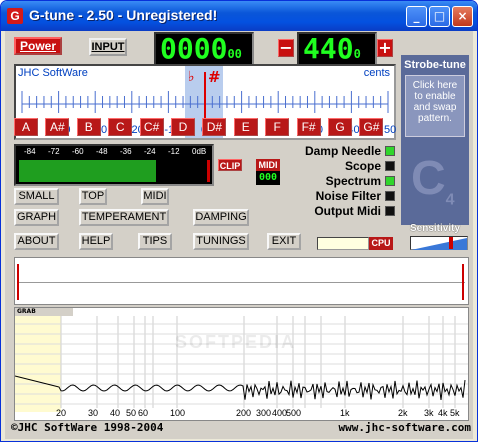 This screenshot has width=478, height=442. Describe the element at coordinates (143, 413) in the screenshot. I see `spectrum-axis-label: 60` at that location.